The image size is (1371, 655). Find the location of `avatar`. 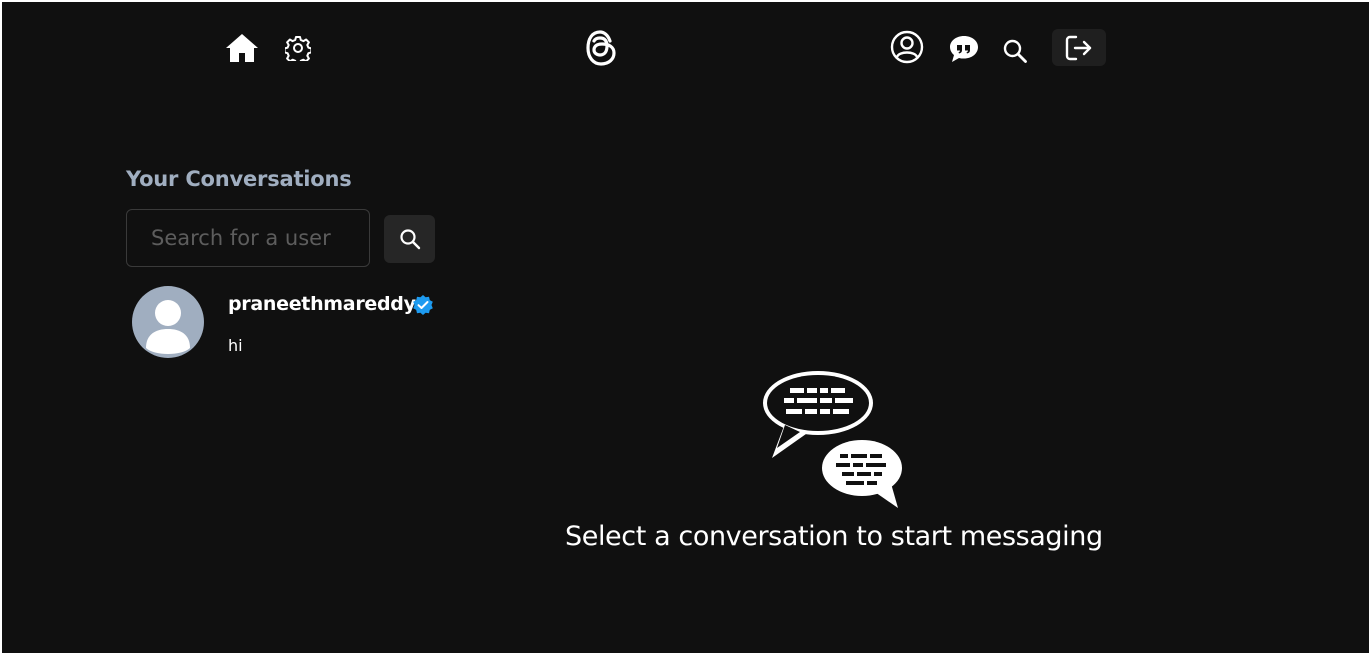

avatar is located at coordinates (168, 322).